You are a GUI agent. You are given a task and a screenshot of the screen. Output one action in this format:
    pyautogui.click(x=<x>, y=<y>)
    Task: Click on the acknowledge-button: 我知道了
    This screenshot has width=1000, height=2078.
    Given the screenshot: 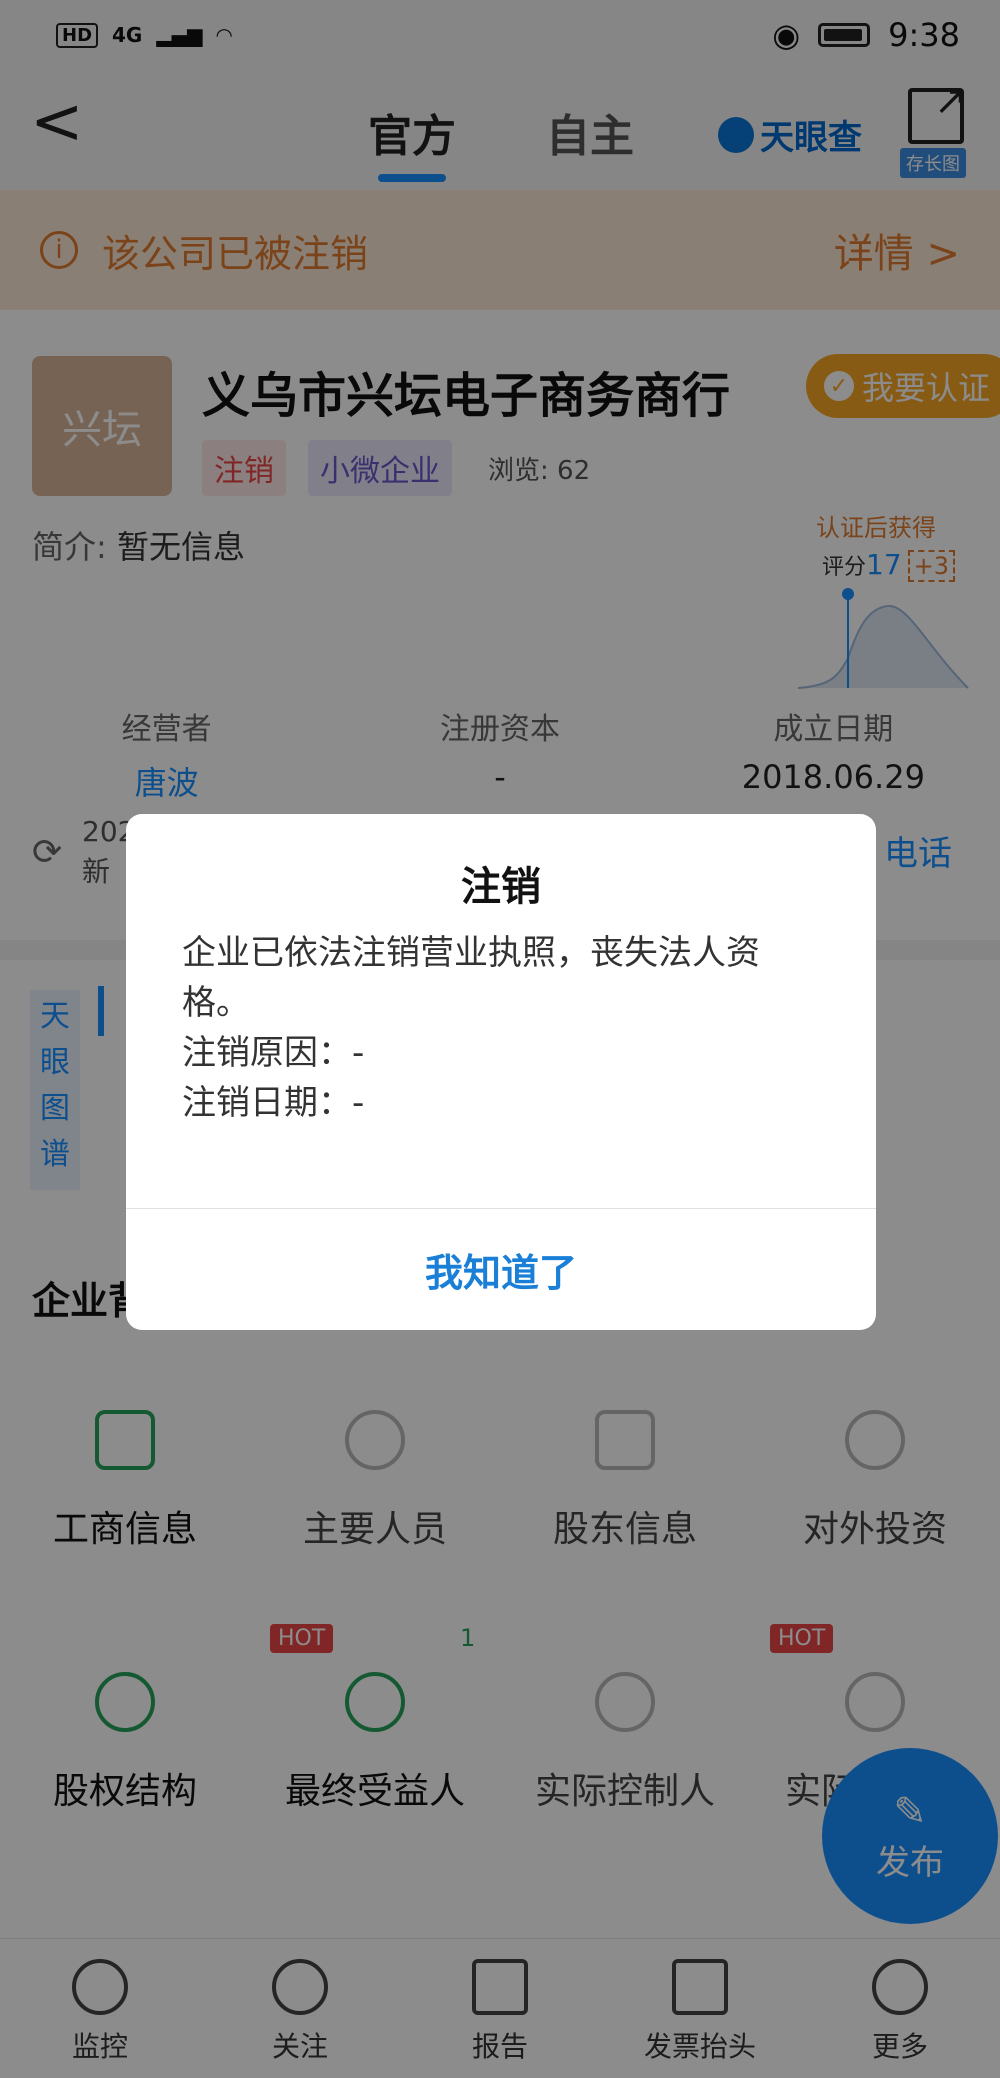 What is the action you would take?
    pyautogui.click(x=501, y=1269)
    